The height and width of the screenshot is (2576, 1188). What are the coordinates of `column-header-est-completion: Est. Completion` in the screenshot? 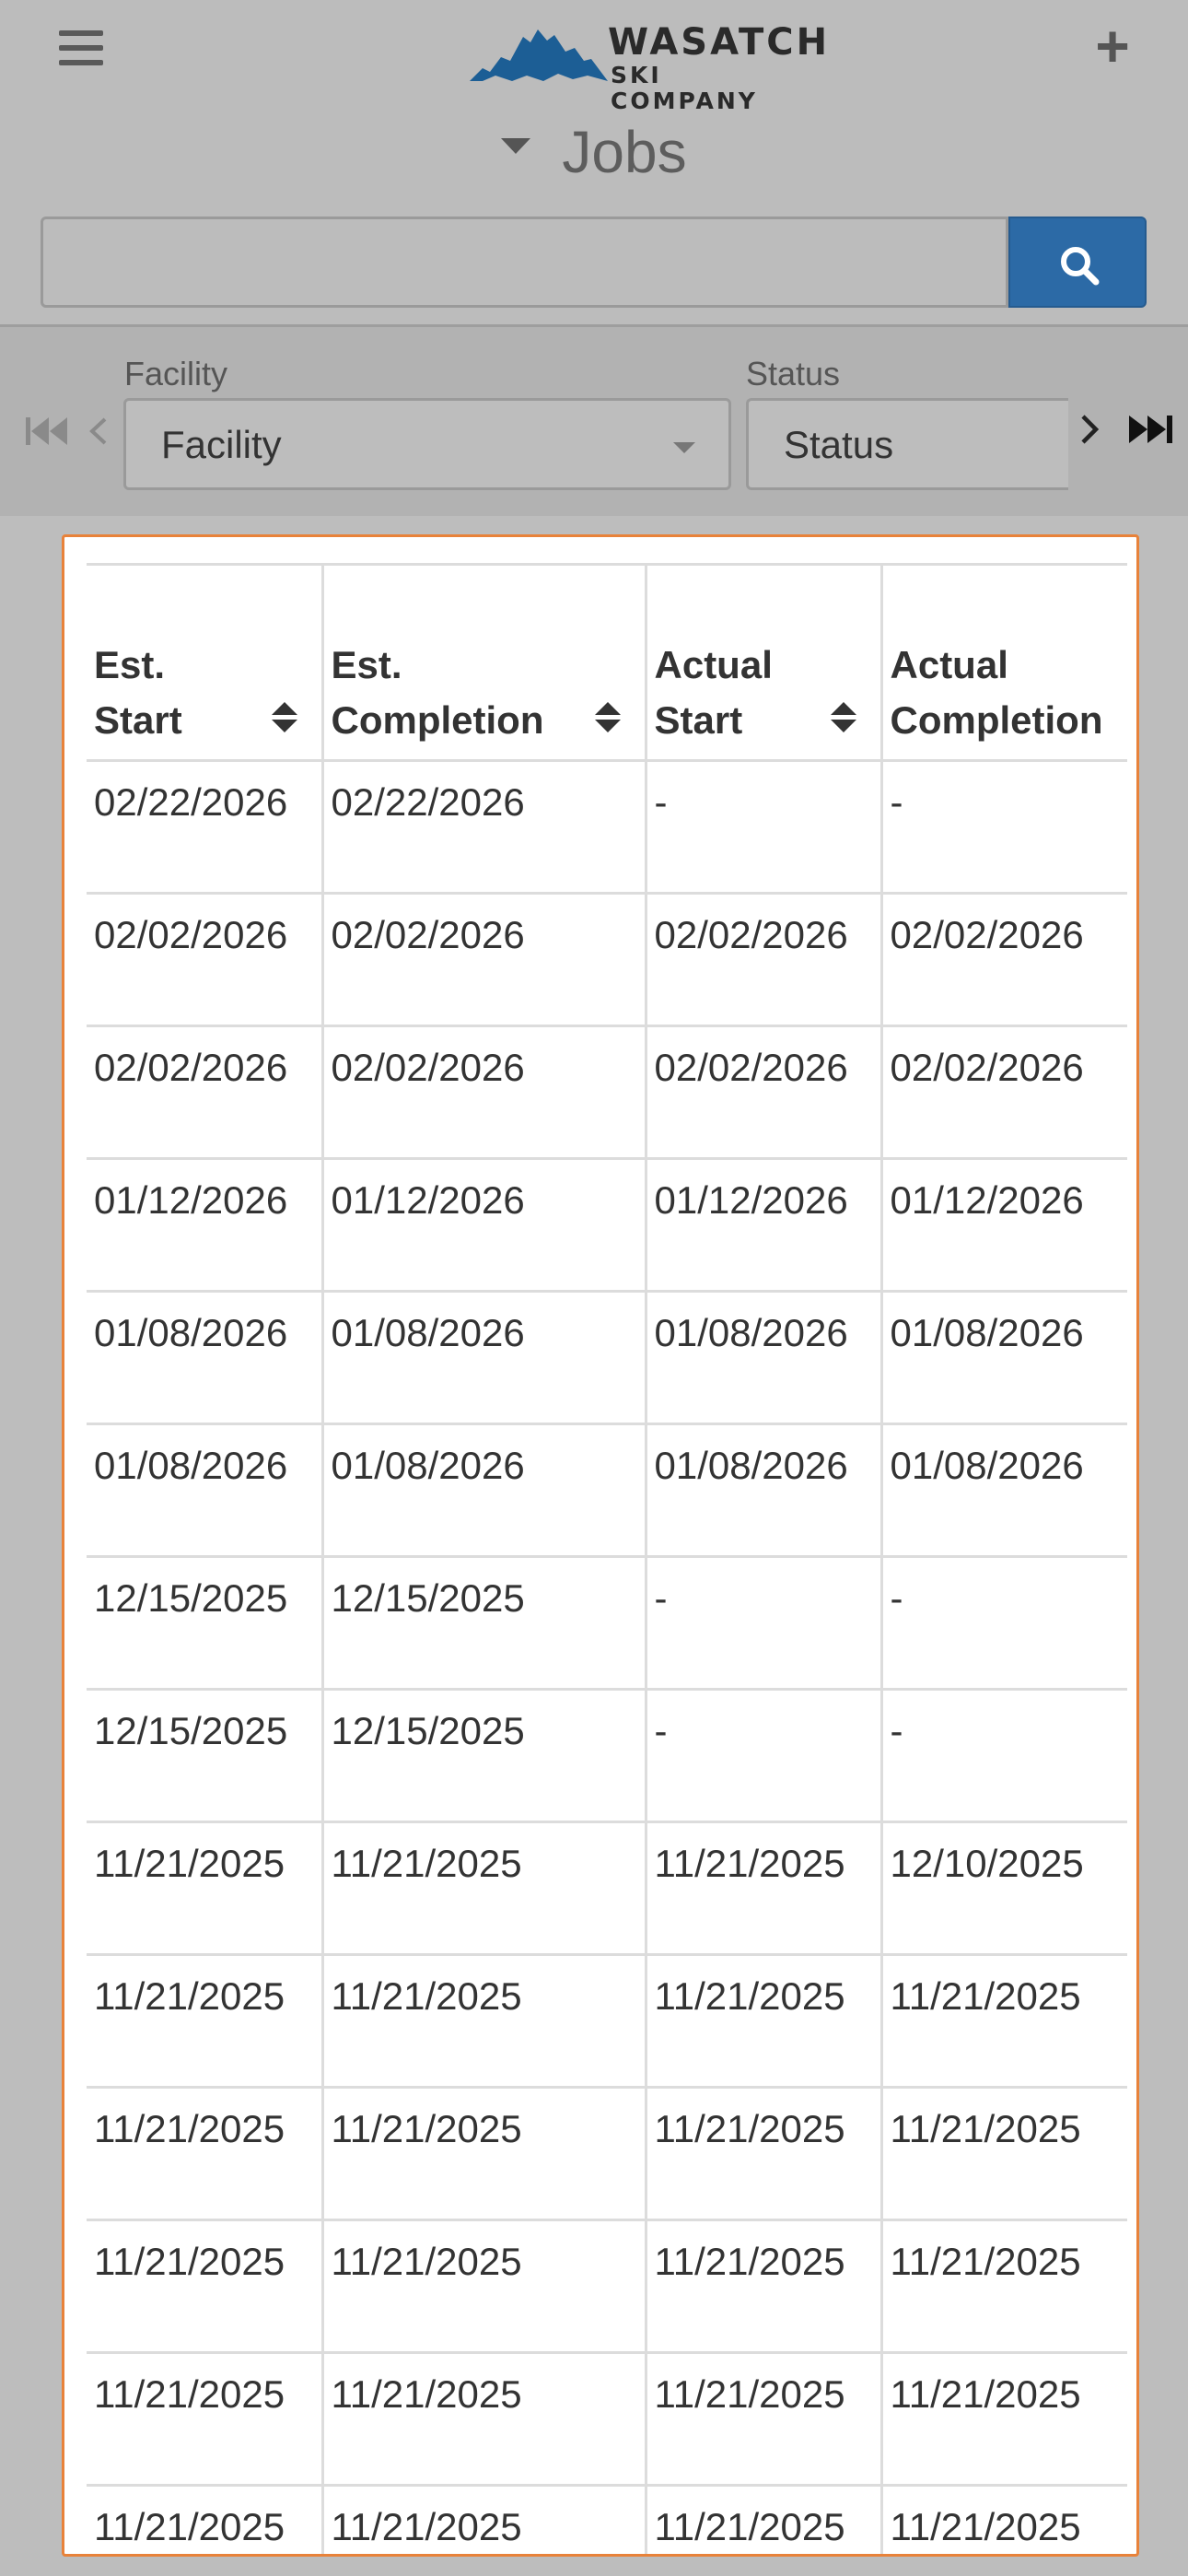 It's located at (485, 663).